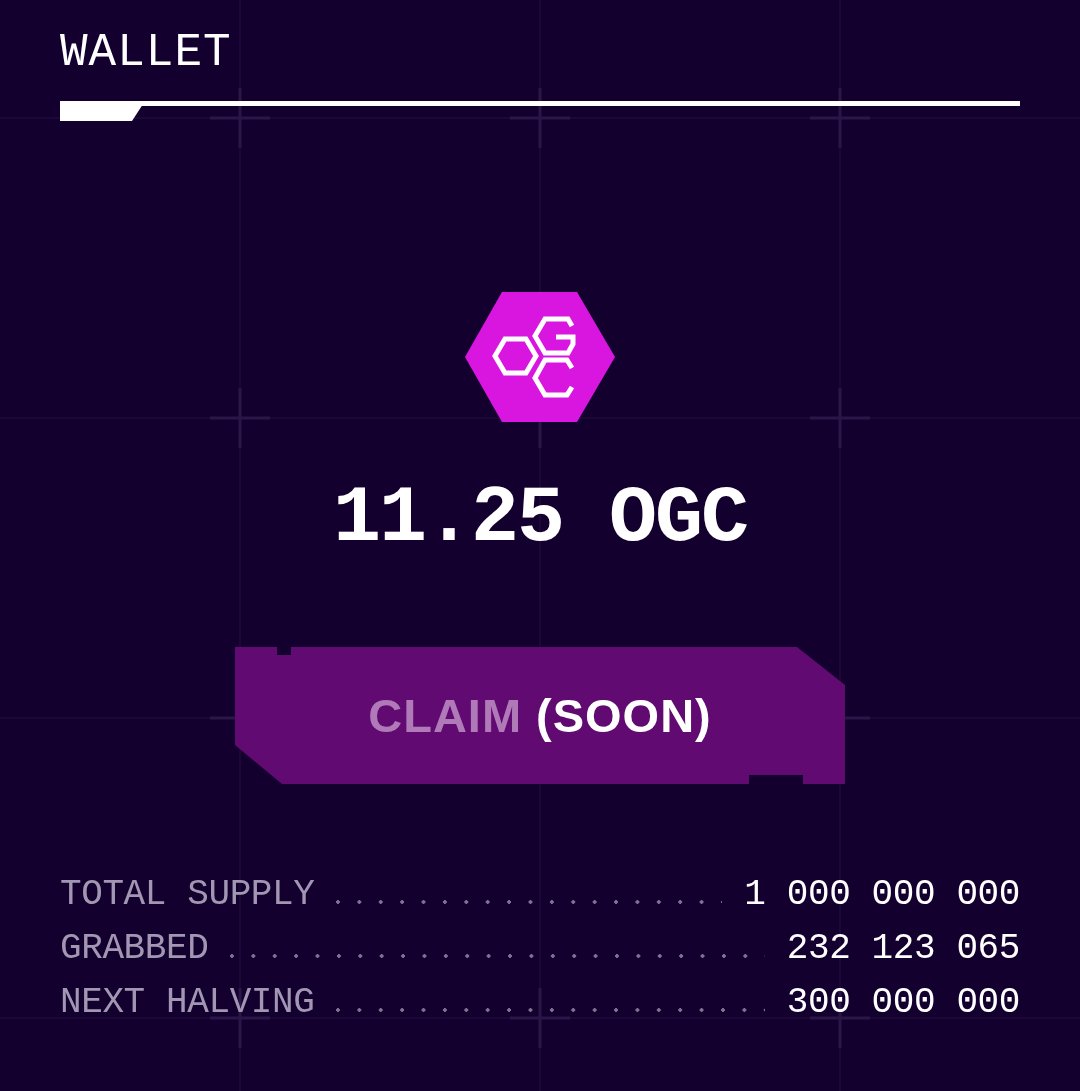 This screenshot has height=1091, width=1080. I want to click on balance-amount: 11.25 OGC, so click(540, 519).